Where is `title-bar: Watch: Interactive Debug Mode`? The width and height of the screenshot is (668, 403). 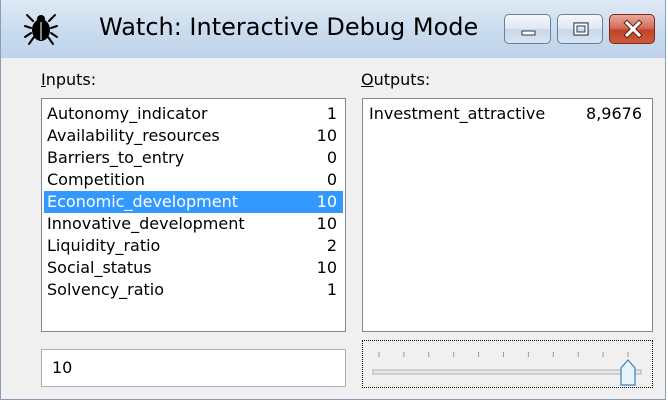
title-bar: Watch: Interactive Debug Mode is located at coordinates (333, 29).